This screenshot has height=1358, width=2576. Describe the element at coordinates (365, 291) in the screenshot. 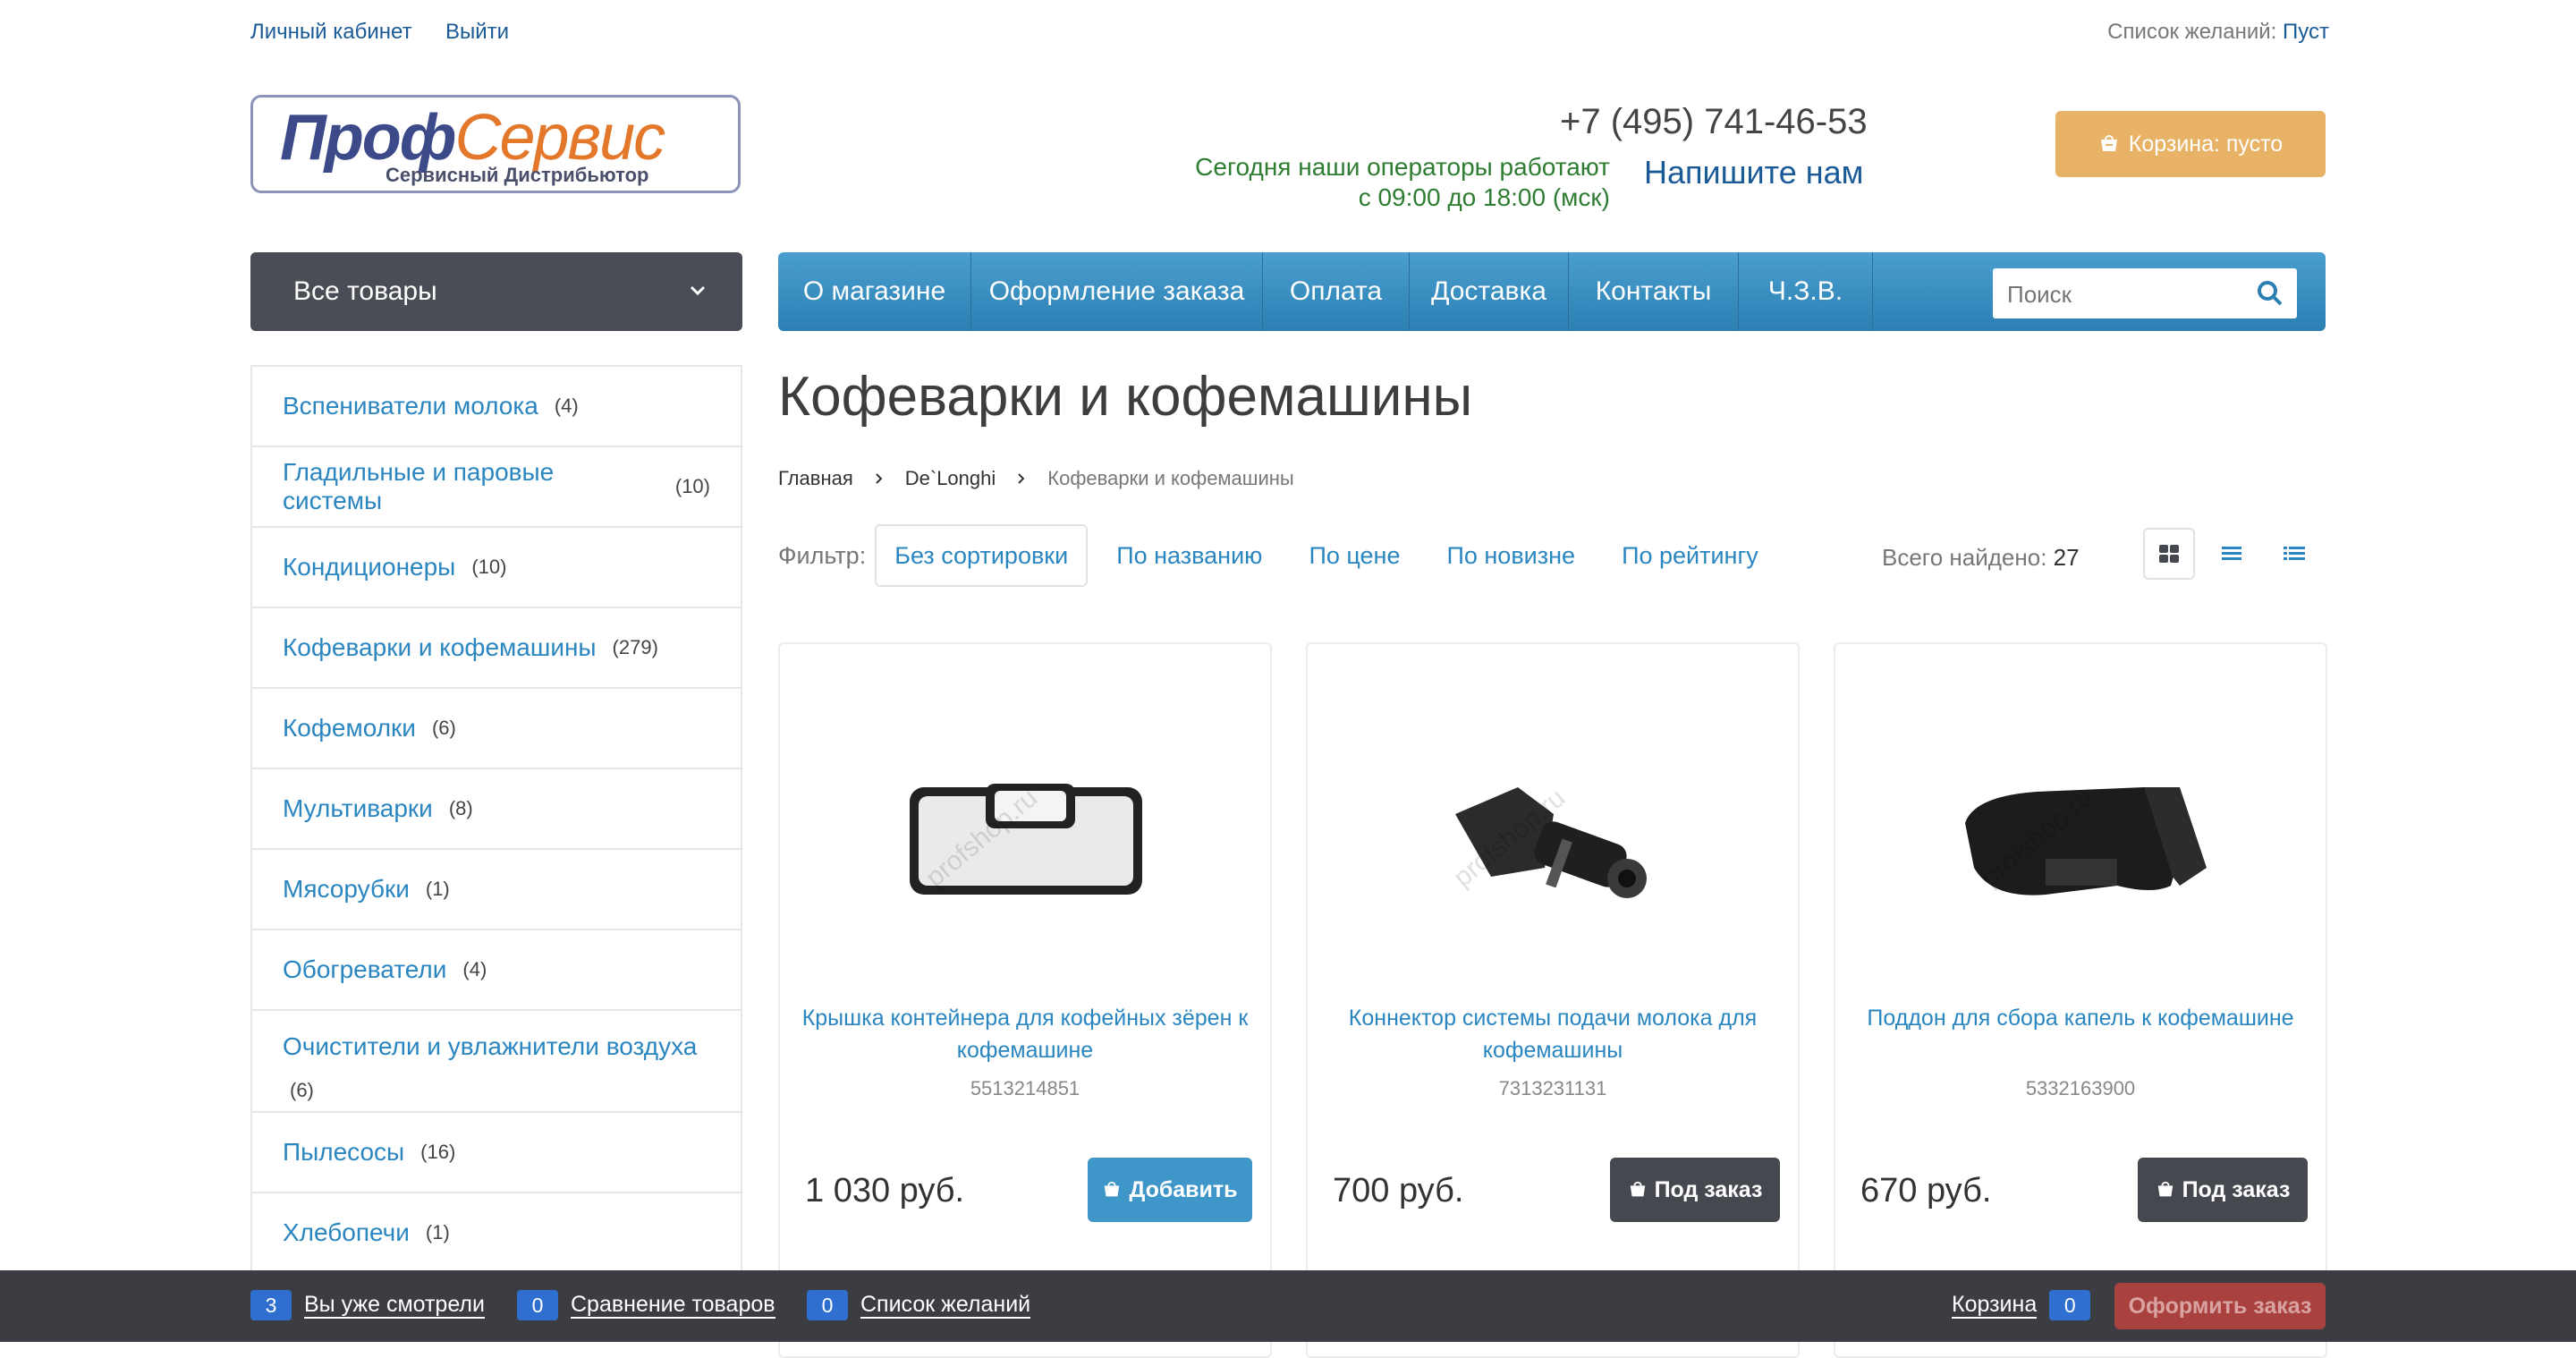

I see `all-goods-label: Все товары` at that location.